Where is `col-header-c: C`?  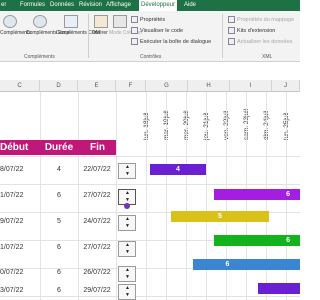 col-header-c: C is located at coordinates (20, 86).